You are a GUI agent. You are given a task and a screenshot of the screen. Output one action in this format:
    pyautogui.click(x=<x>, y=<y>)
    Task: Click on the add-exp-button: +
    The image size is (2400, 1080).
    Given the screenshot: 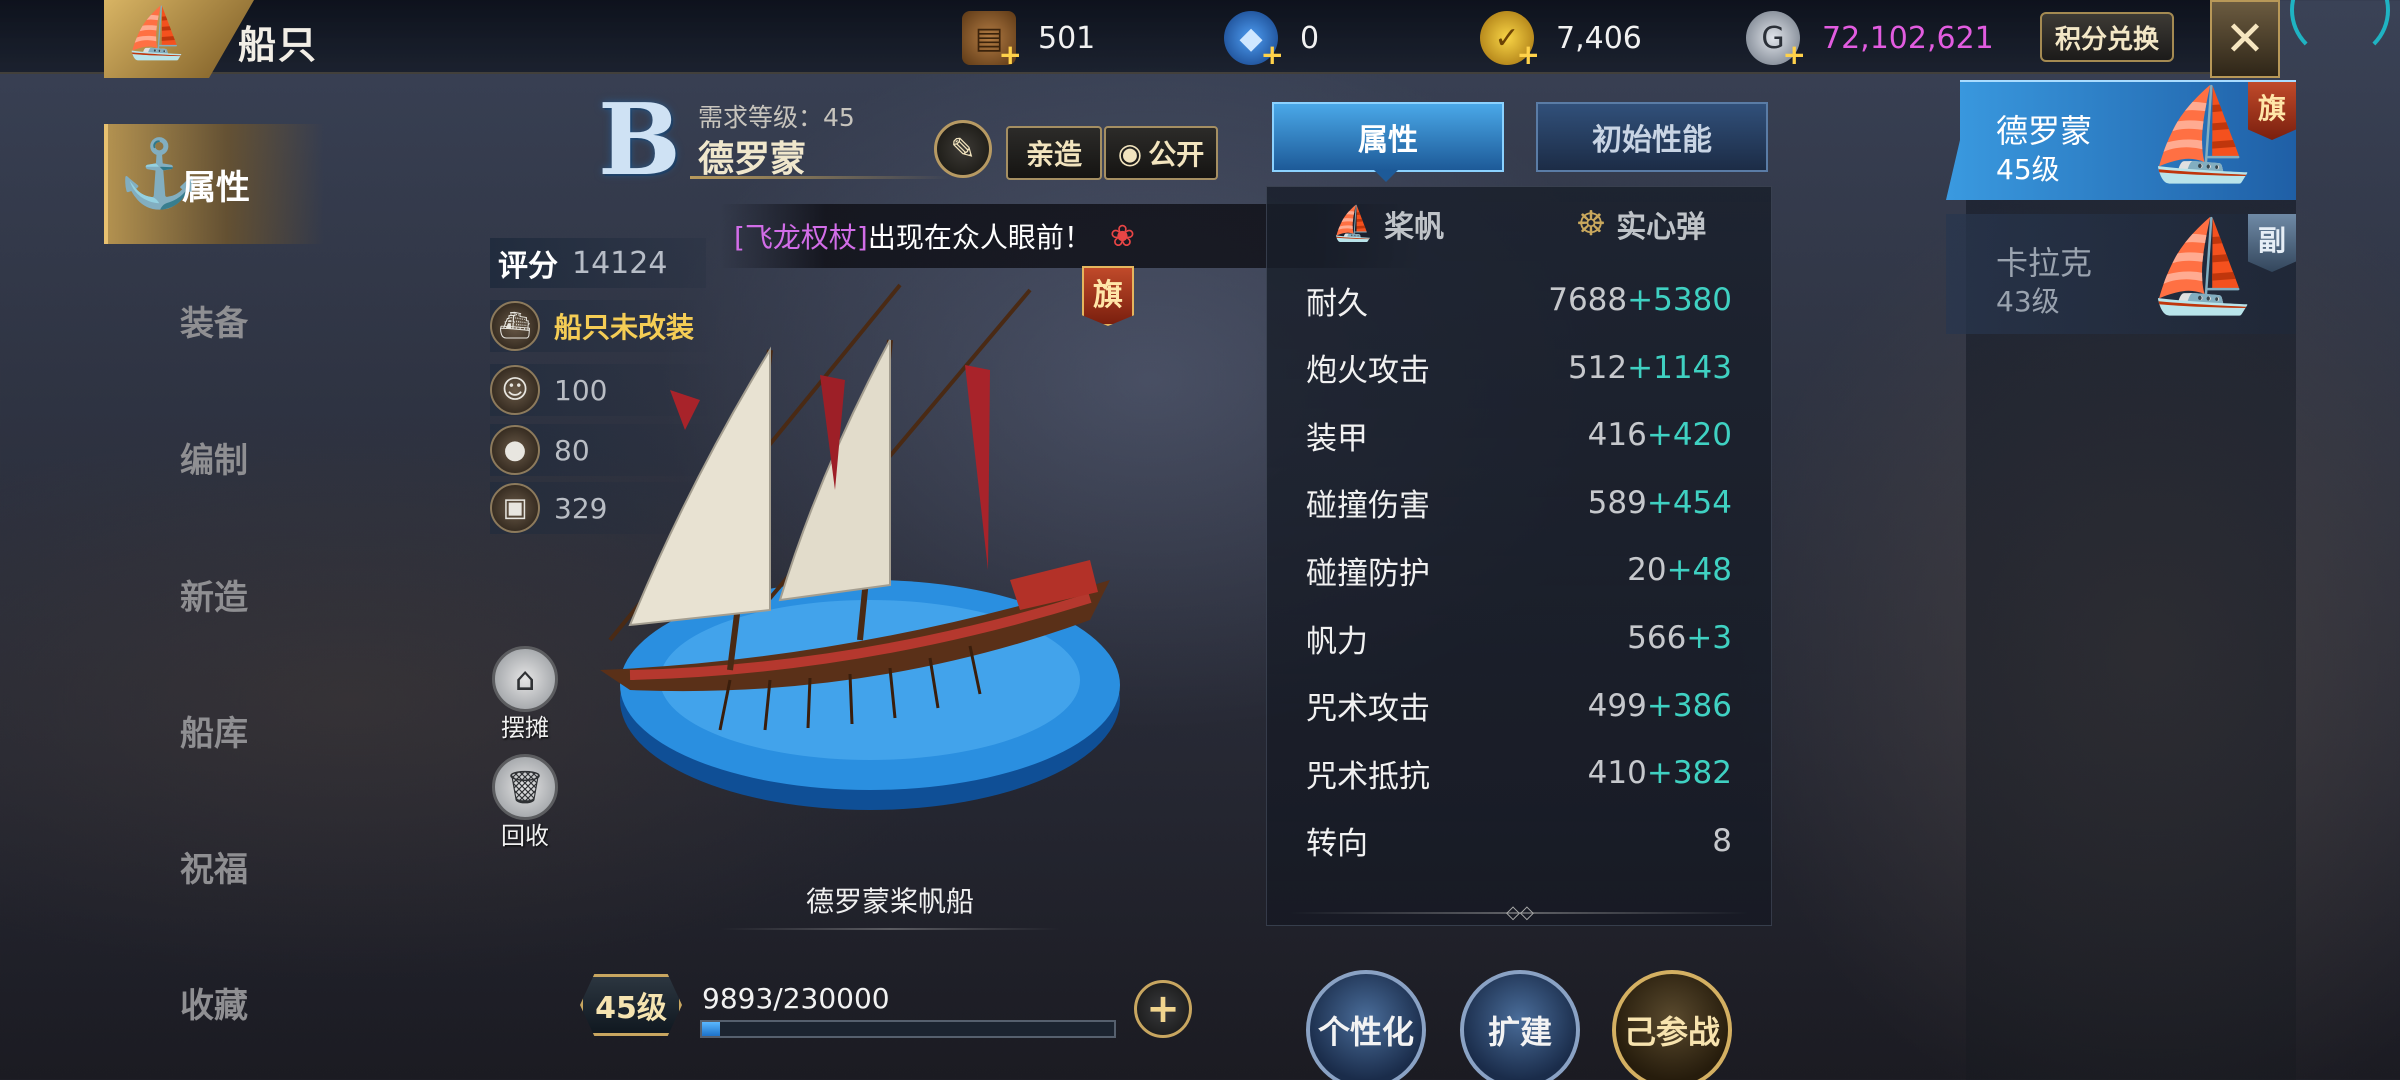 What is the action you would take?
    pyautogui.click(x=1163, y=1009)
    